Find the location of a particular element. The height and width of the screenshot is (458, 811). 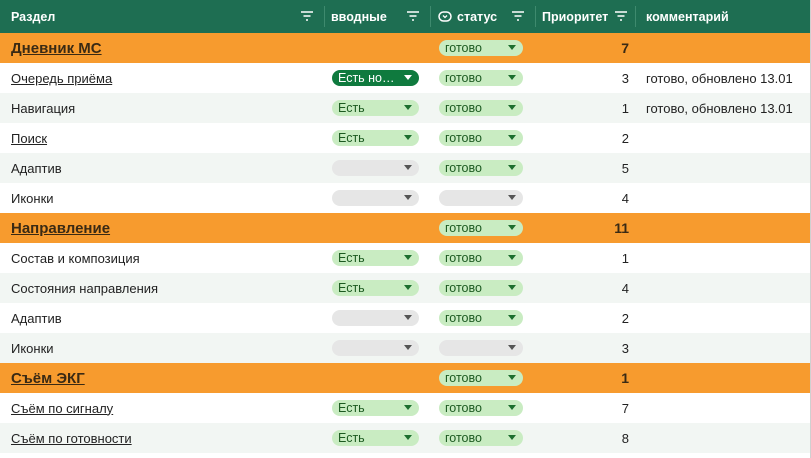

section-cell: Поиск is located at coordinates (162, 138).